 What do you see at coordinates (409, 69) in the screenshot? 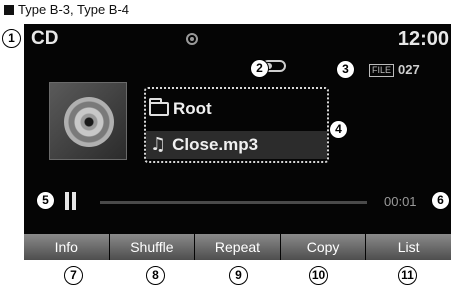
I see `file-count: 027` at bounding box center [409, 69].